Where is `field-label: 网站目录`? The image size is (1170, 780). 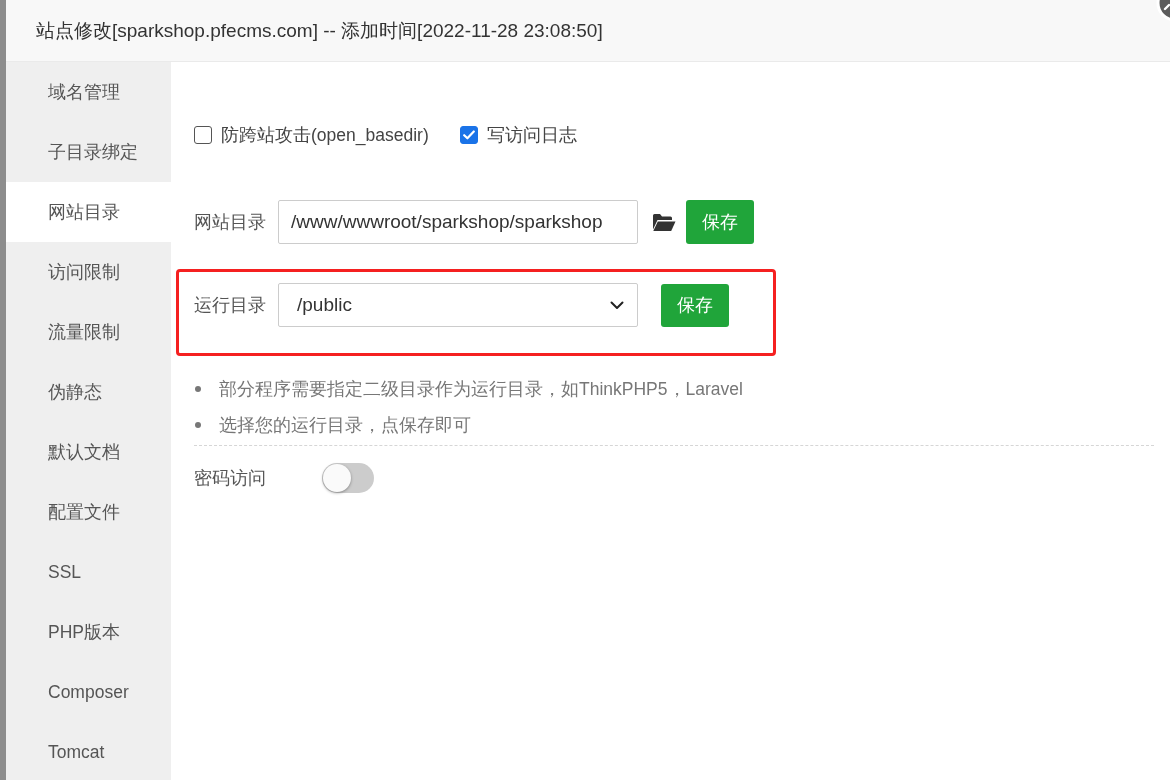
field-label: 网站目录 is located at coordinates (230, 222).